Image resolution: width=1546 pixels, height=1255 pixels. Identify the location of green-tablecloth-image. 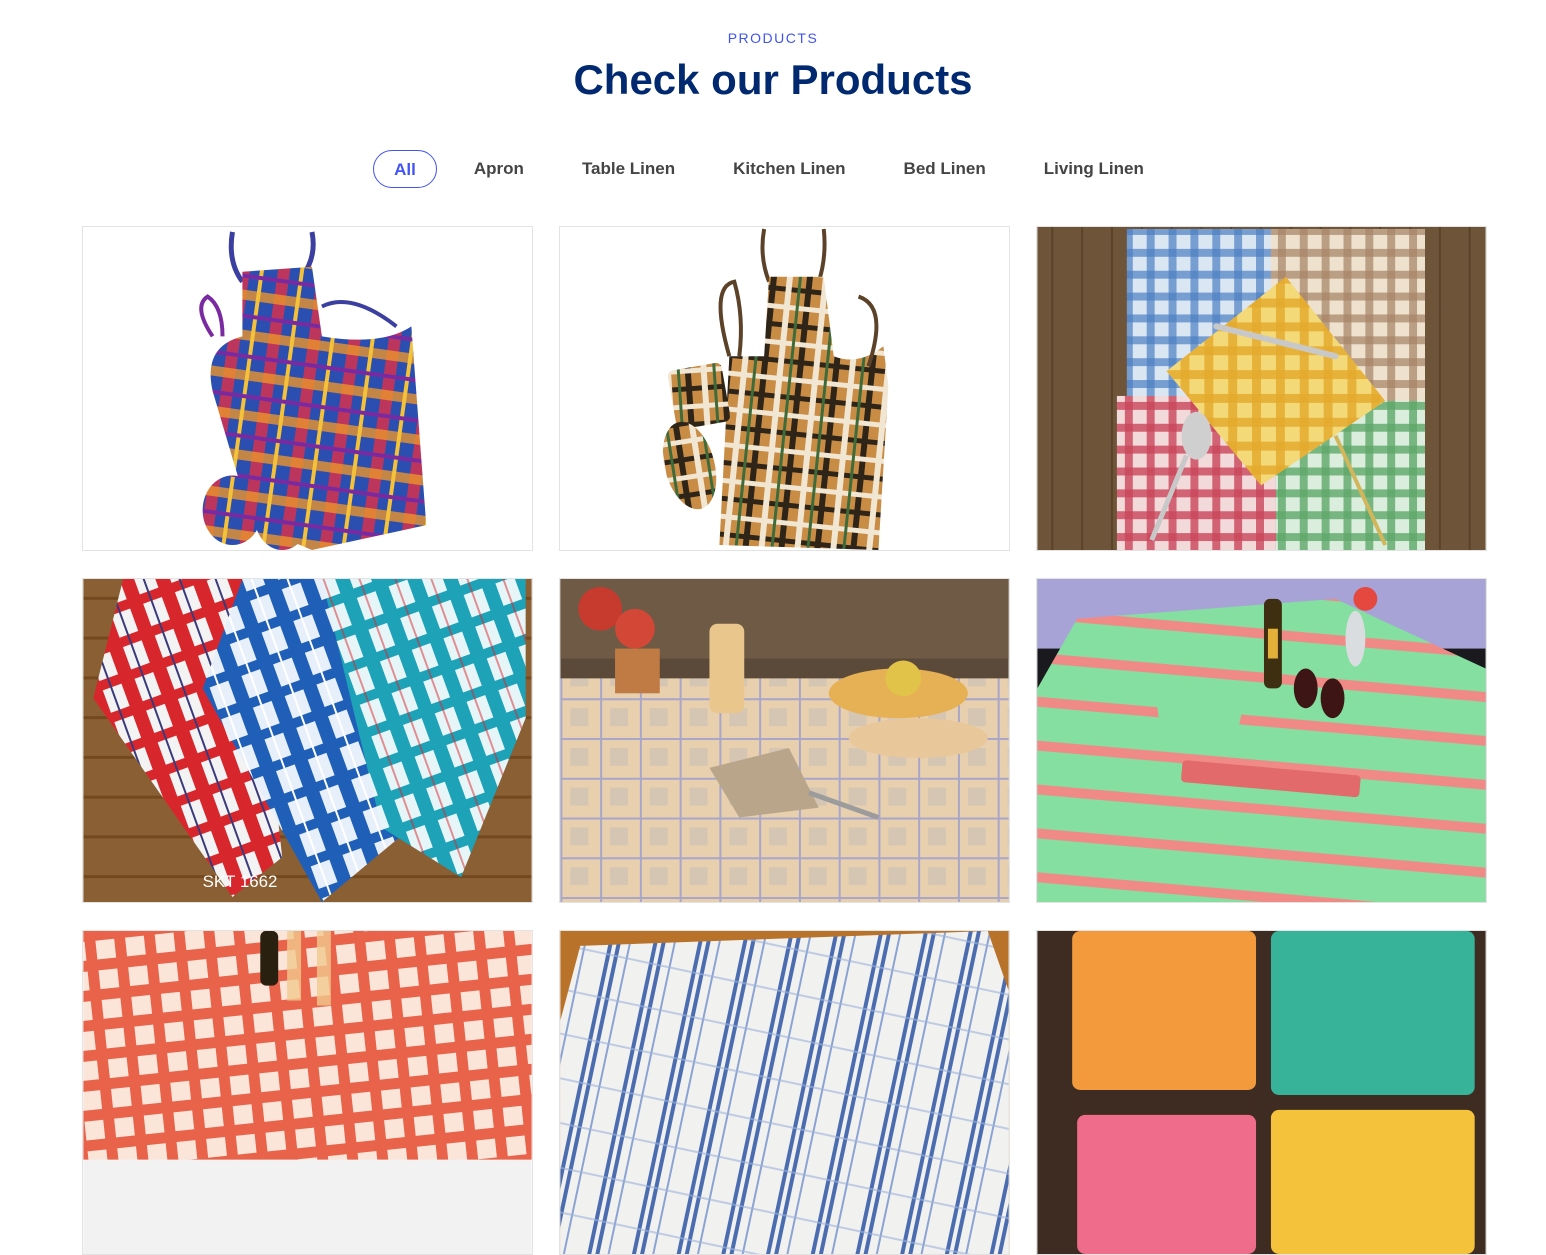
(1261, 740).